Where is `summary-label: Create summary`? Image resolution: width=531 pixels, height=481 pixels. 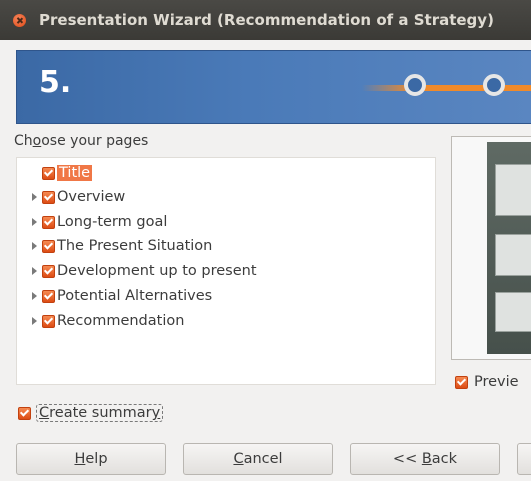 summary-label: Create summary is located at coordinates (100, 413).